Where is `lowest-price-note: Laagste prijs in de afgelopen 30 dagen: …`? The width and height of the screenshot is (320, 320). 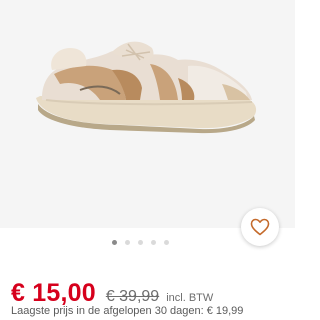 lowest-price-note: Laagste prijs in de afgelopen 30 dagen: … is located at coordinates (127, 311).